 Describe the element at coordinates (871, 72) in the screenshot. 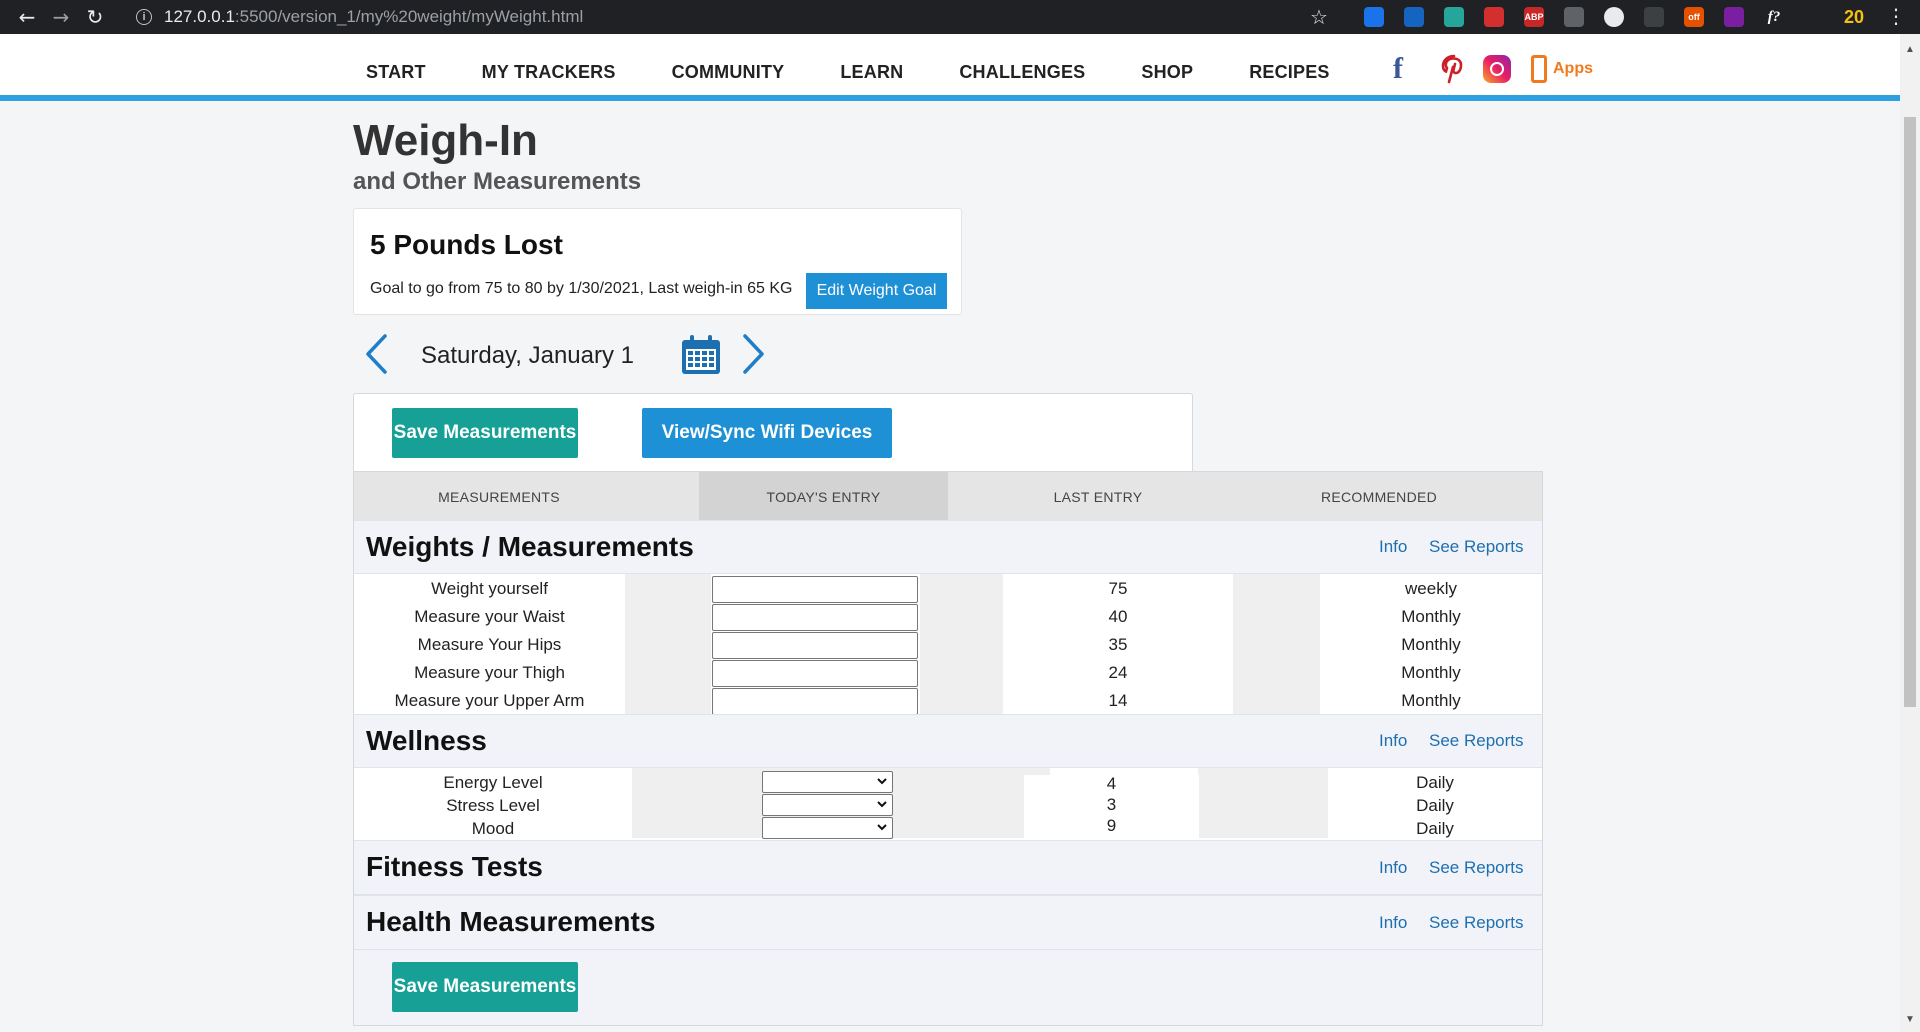

I see `menu-item-learn: LEARN` at that location.